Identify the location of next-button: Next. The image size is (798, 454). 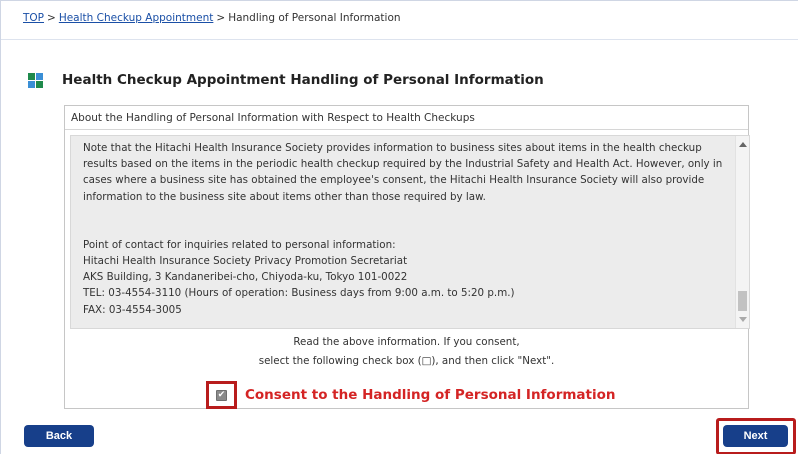
(755, 436).